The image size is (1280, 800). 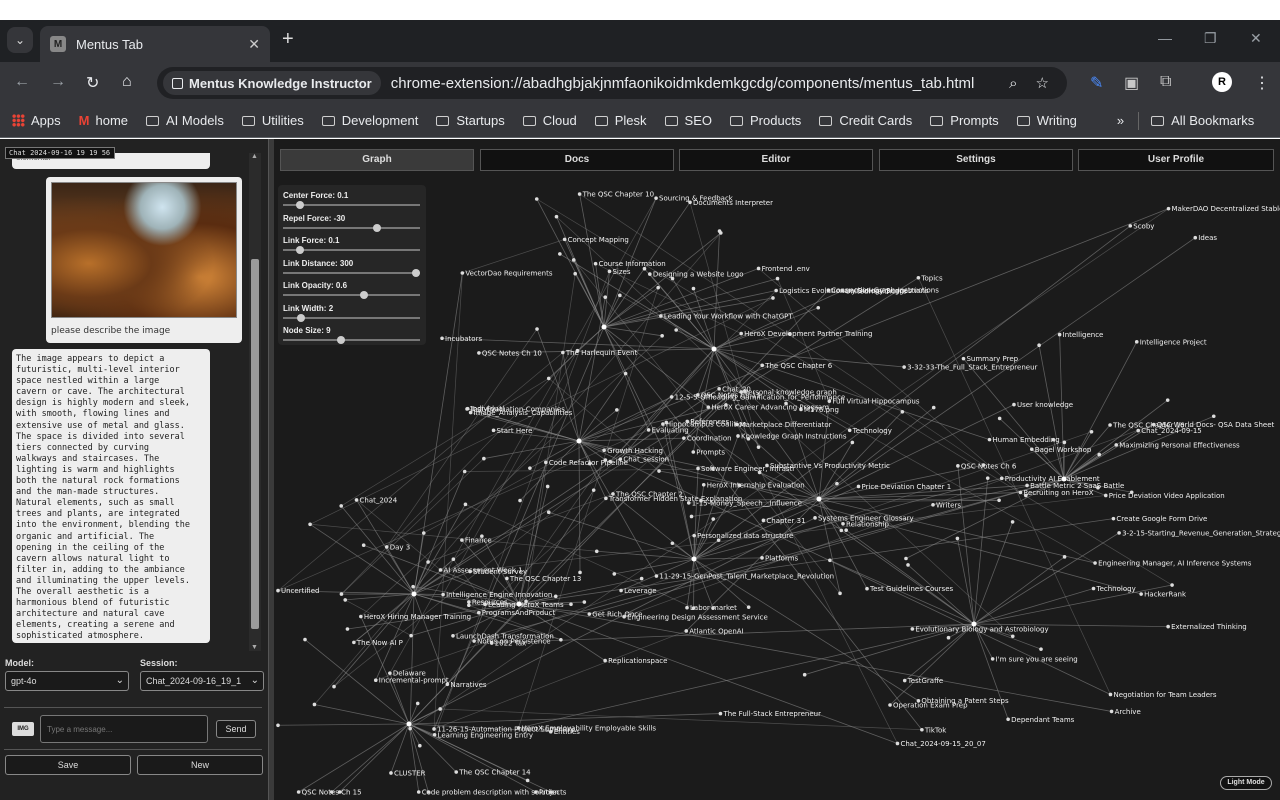 What do you see at coordinates (1045, 405) in the screenshot?
I see `graph-node-label: User knowledge` at bounding box center [1045, 405].